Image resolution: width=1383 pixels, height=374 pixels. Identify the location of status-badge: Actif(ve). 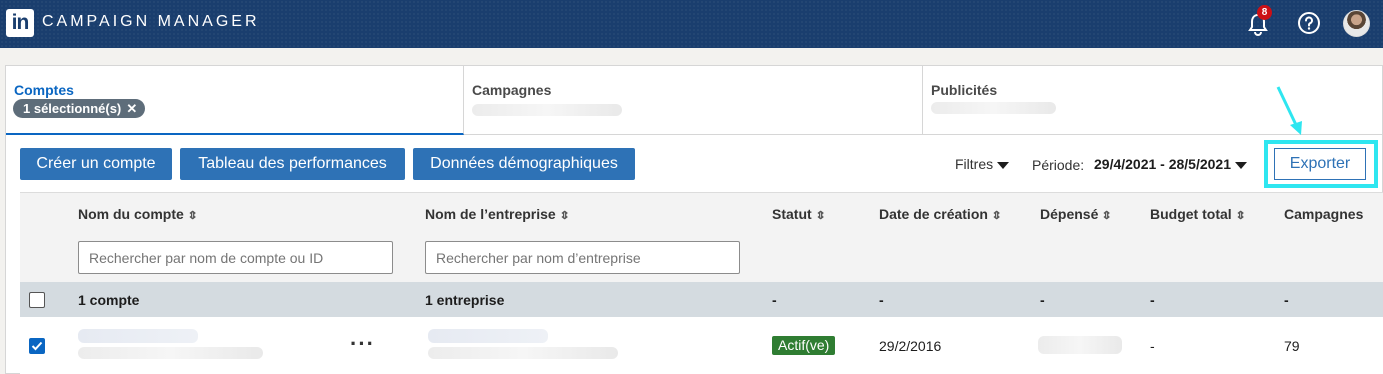
(804, 345).